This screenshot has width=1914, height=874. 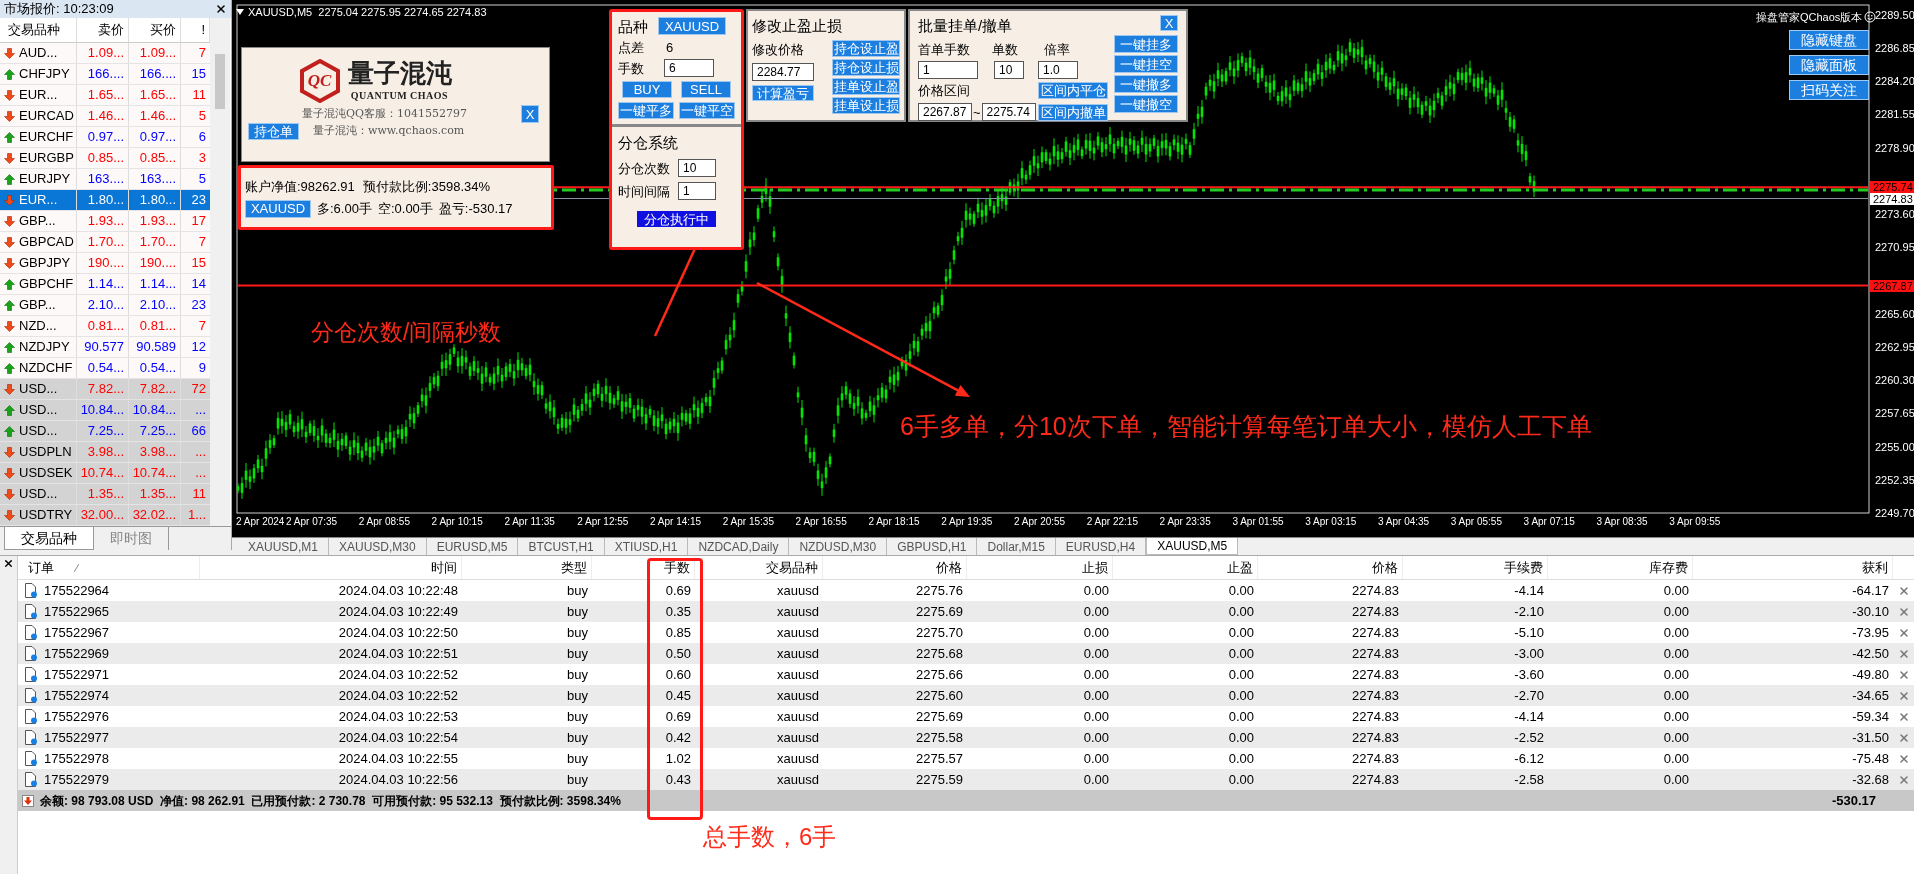 I want to click on pending-order-button: 一键撤空, so click(x=1146, y=104).